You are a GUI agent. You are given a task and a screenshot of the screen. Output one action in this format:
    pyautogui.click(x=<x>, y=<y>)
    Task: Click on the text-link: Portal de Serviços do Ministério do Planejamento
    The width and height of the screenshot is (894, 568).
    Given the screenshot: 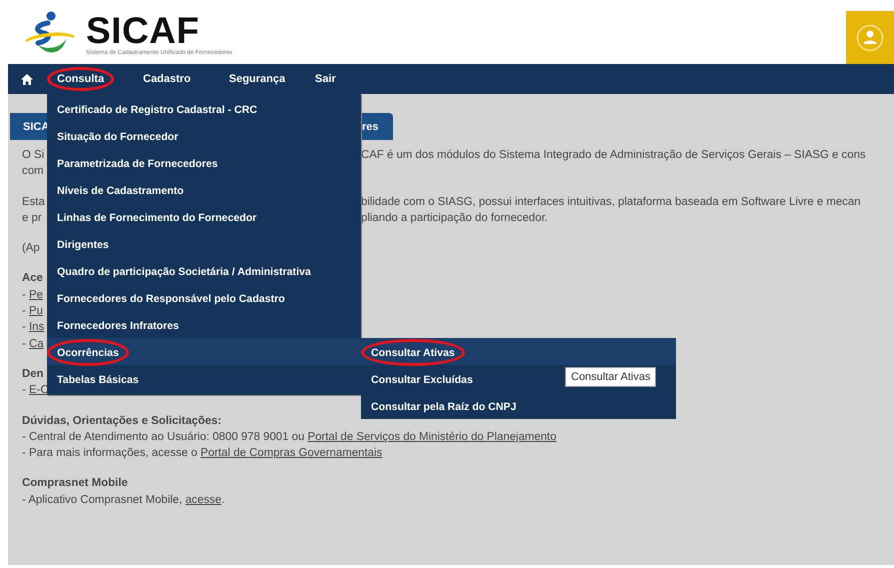 What is the action you would take?
    pyautogui.click(x=432, y=436)
    